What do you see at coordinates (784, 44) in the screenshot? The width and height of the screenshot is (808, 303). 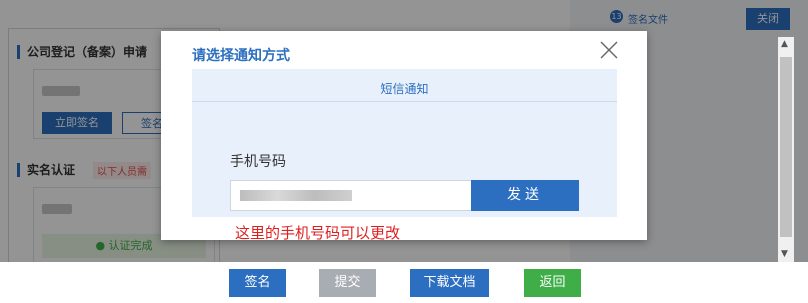 I see `scroll-up-icon: ▲` at bounding box center [784, 44].